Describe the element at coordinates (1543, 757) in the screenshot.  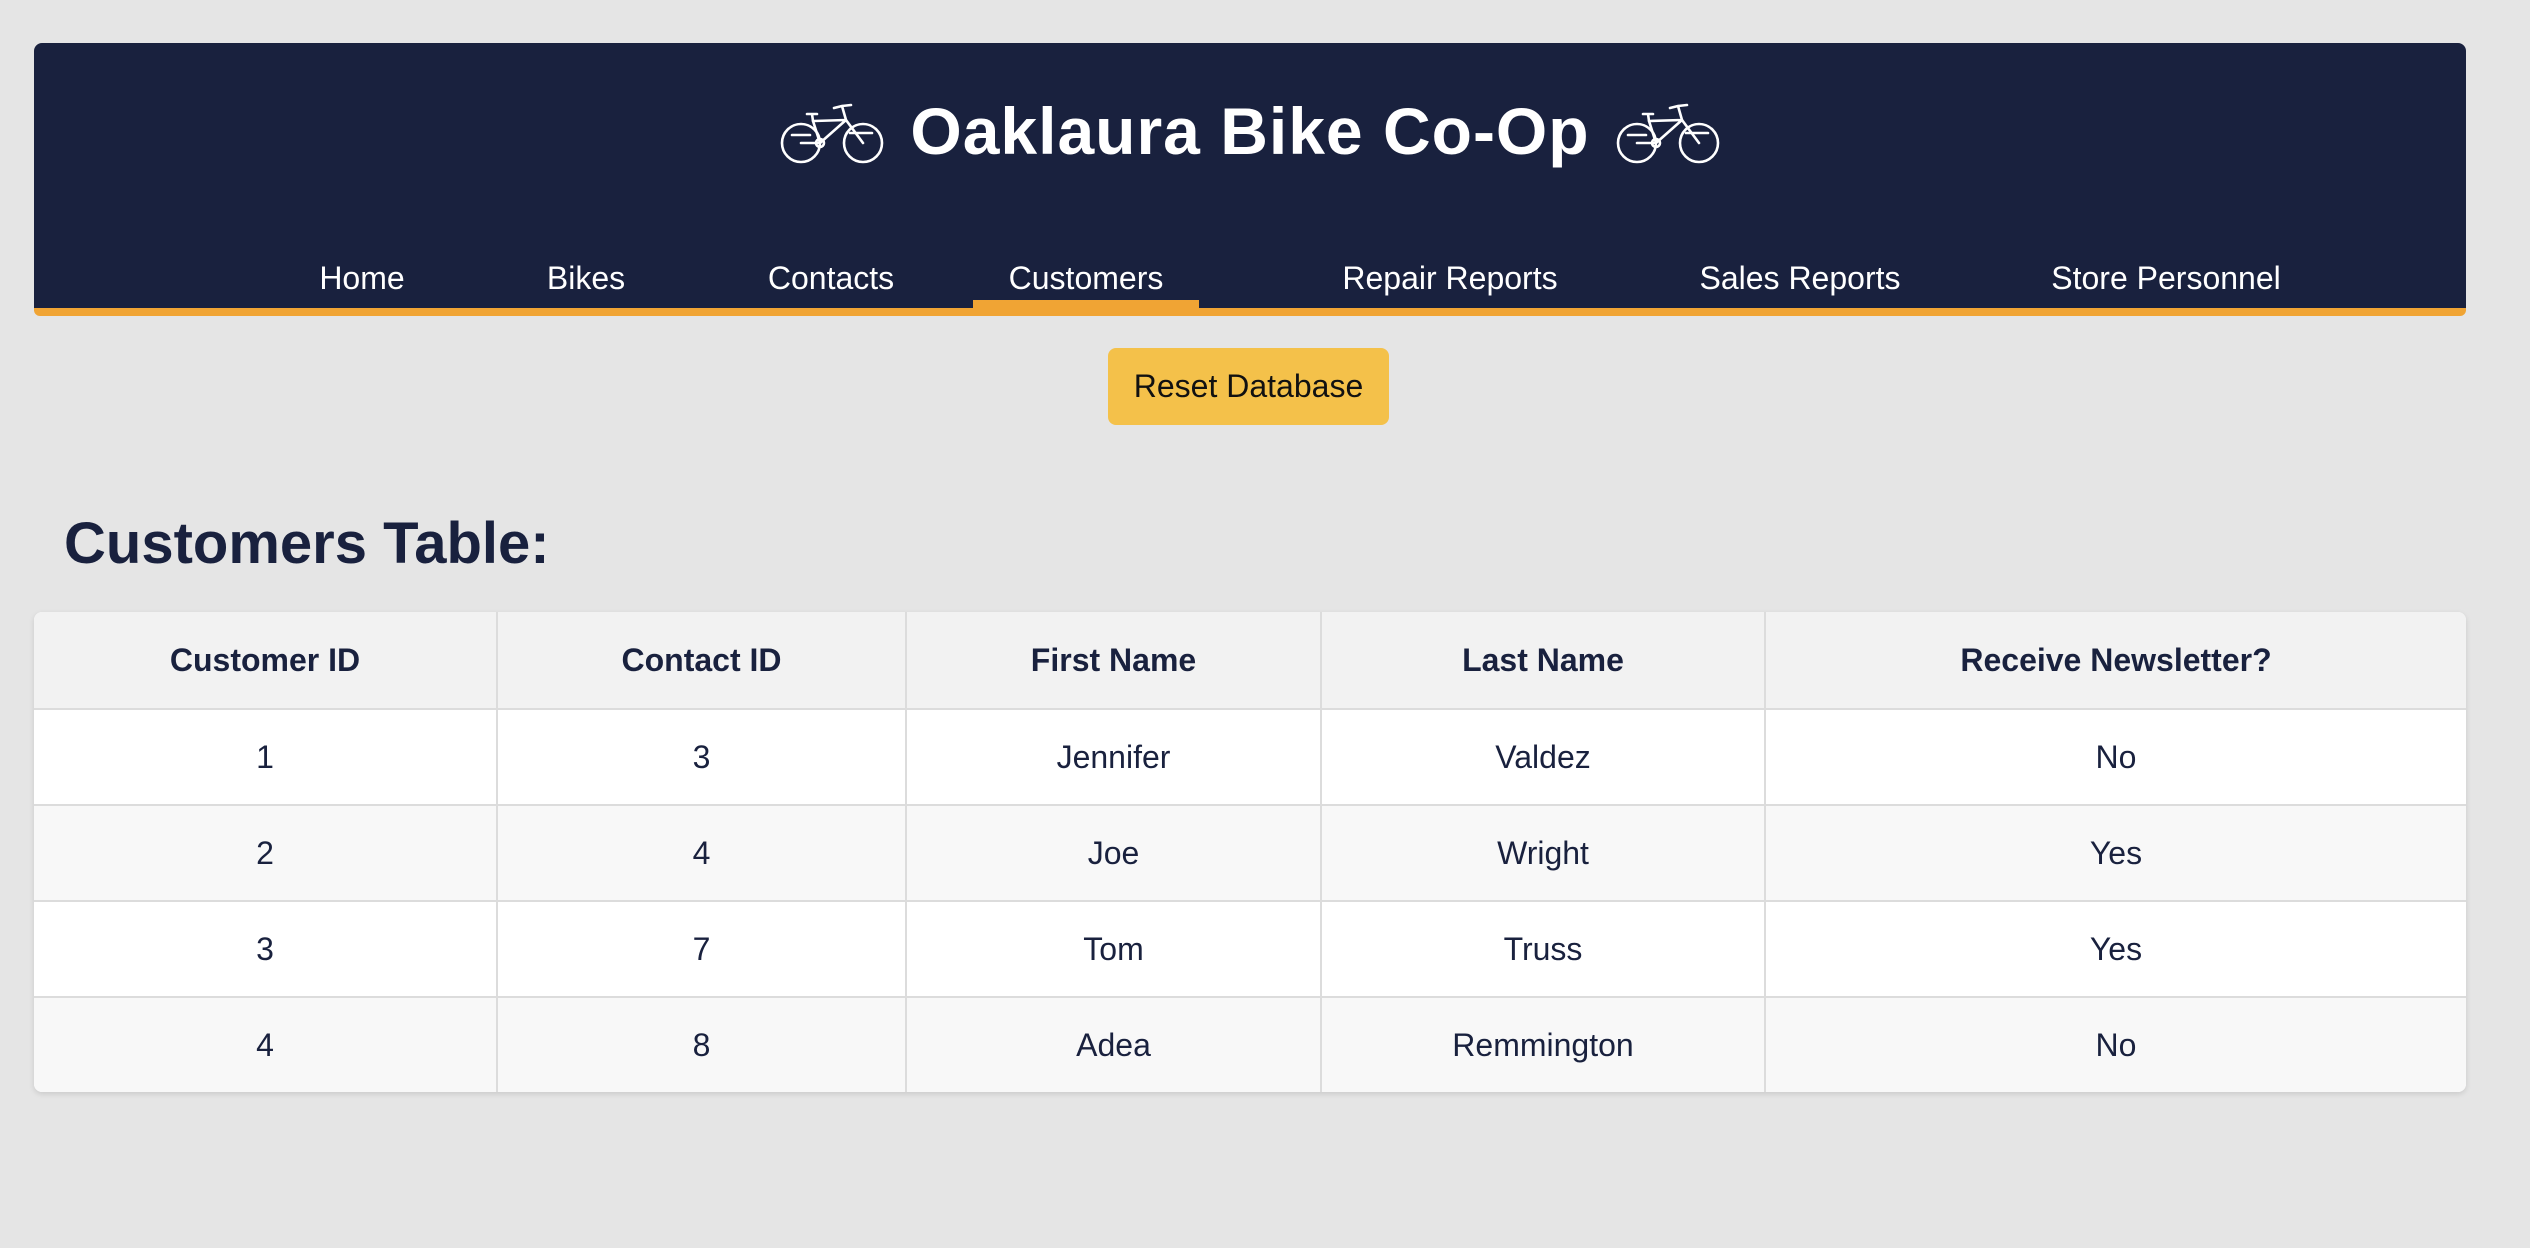
I see `table-cell: Valdez` at that location.